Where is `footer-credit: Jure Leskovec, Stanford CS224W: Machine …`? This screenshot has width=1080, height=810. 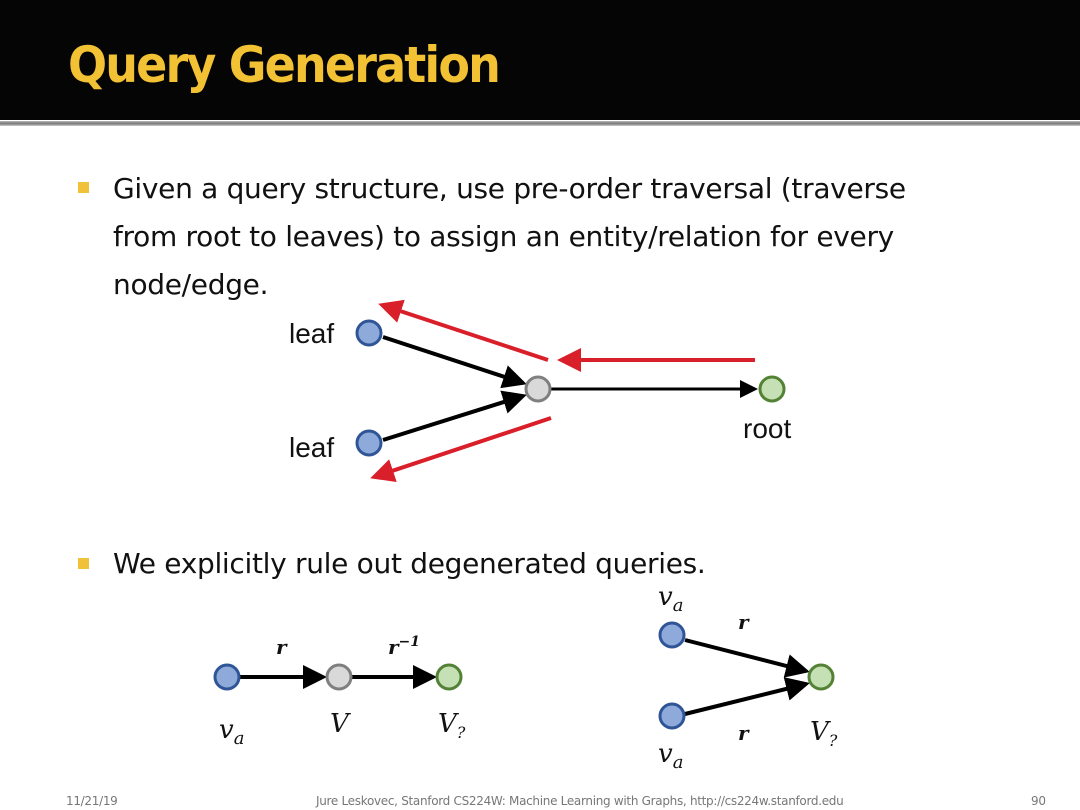 footer-credit: Jure Leskovec, Stanford CS224W: Machine … is located at coordinates (580, 801).